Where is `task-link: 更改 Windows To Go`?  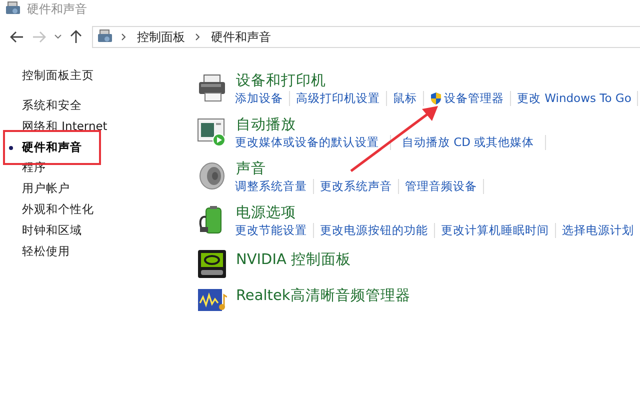 task-link: 更改 Windows To Go is located at coordinates (574, 98).